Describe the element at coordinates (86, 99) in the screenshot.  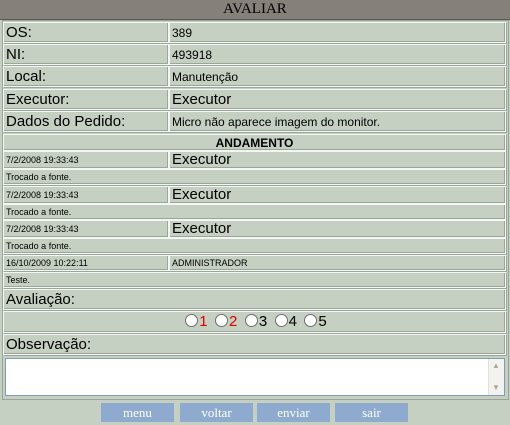
I see `executor-label: Executor:` at that location.